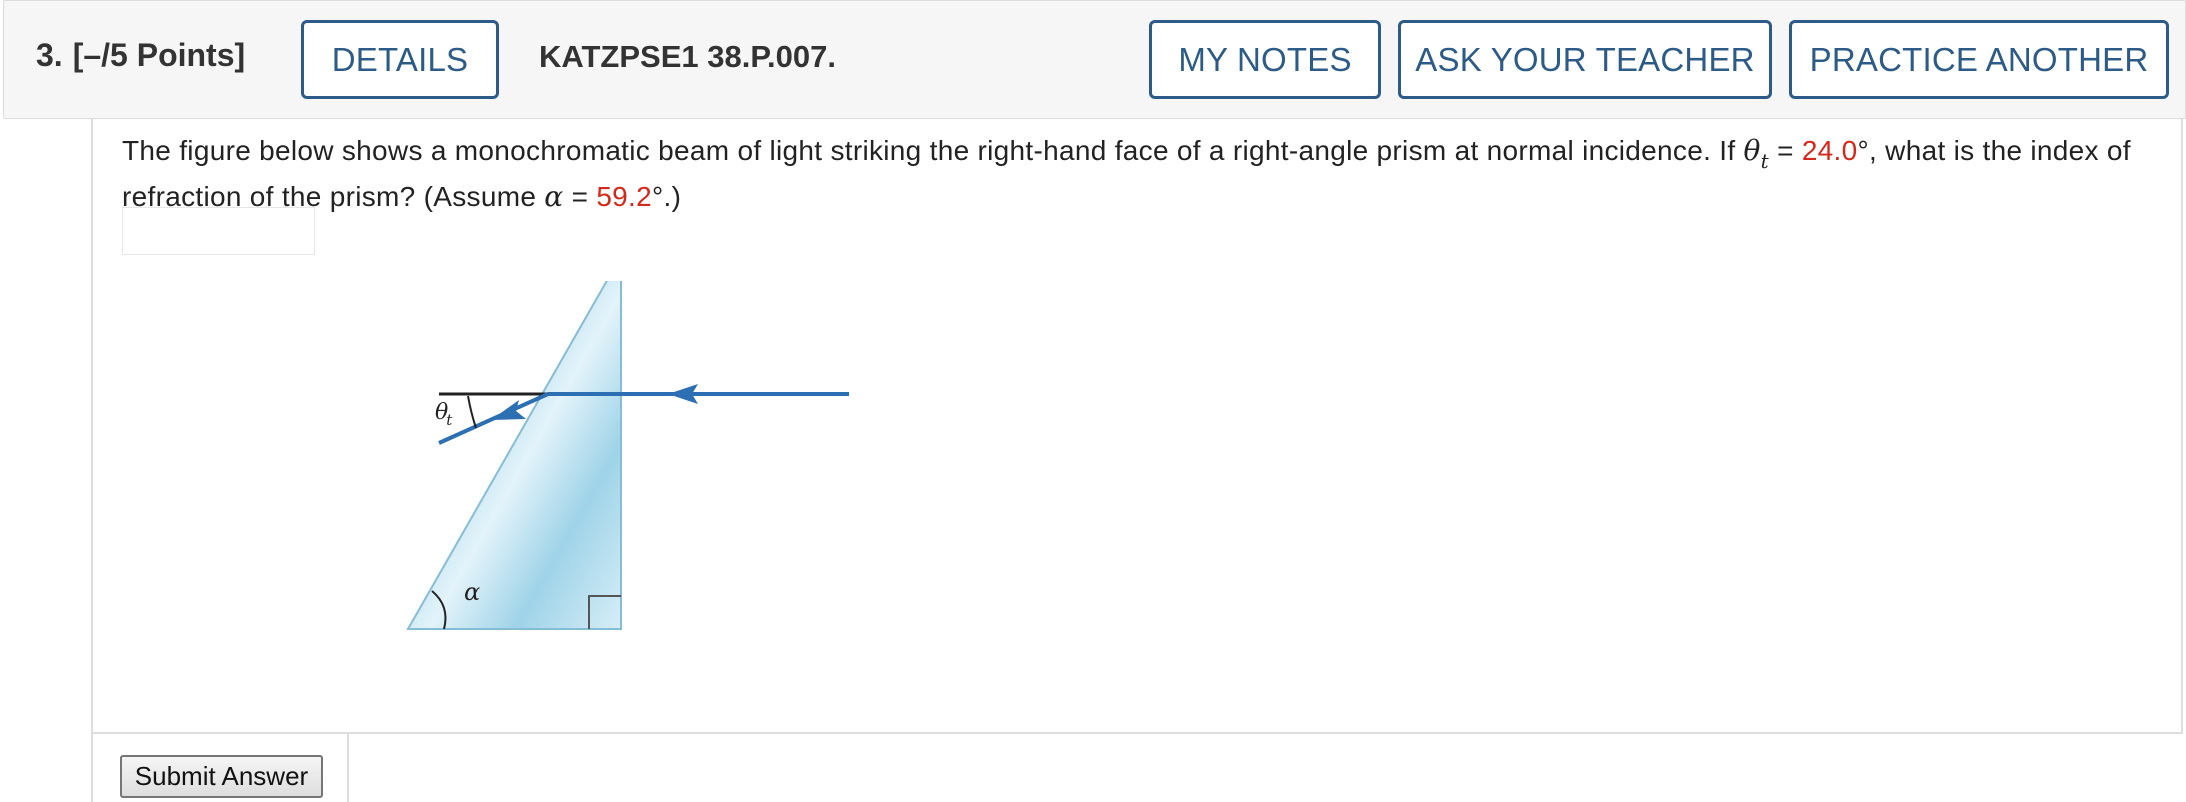  I want to click on figure-alpha-label: α, so click(472, 592).